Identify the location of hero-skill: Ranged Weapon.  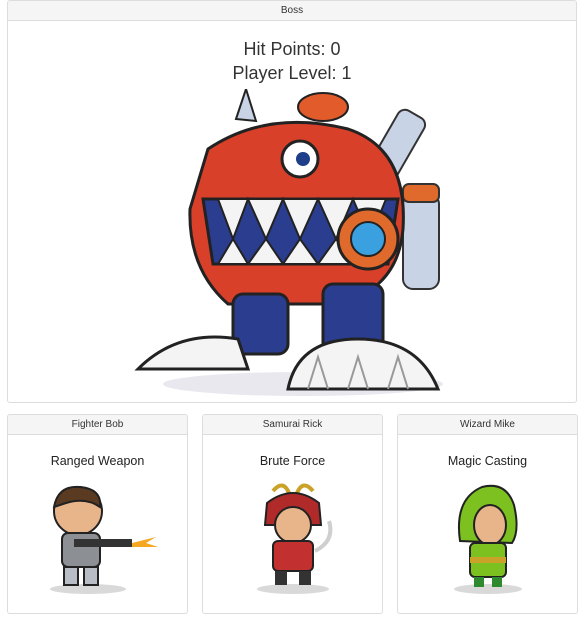
(97, 461).